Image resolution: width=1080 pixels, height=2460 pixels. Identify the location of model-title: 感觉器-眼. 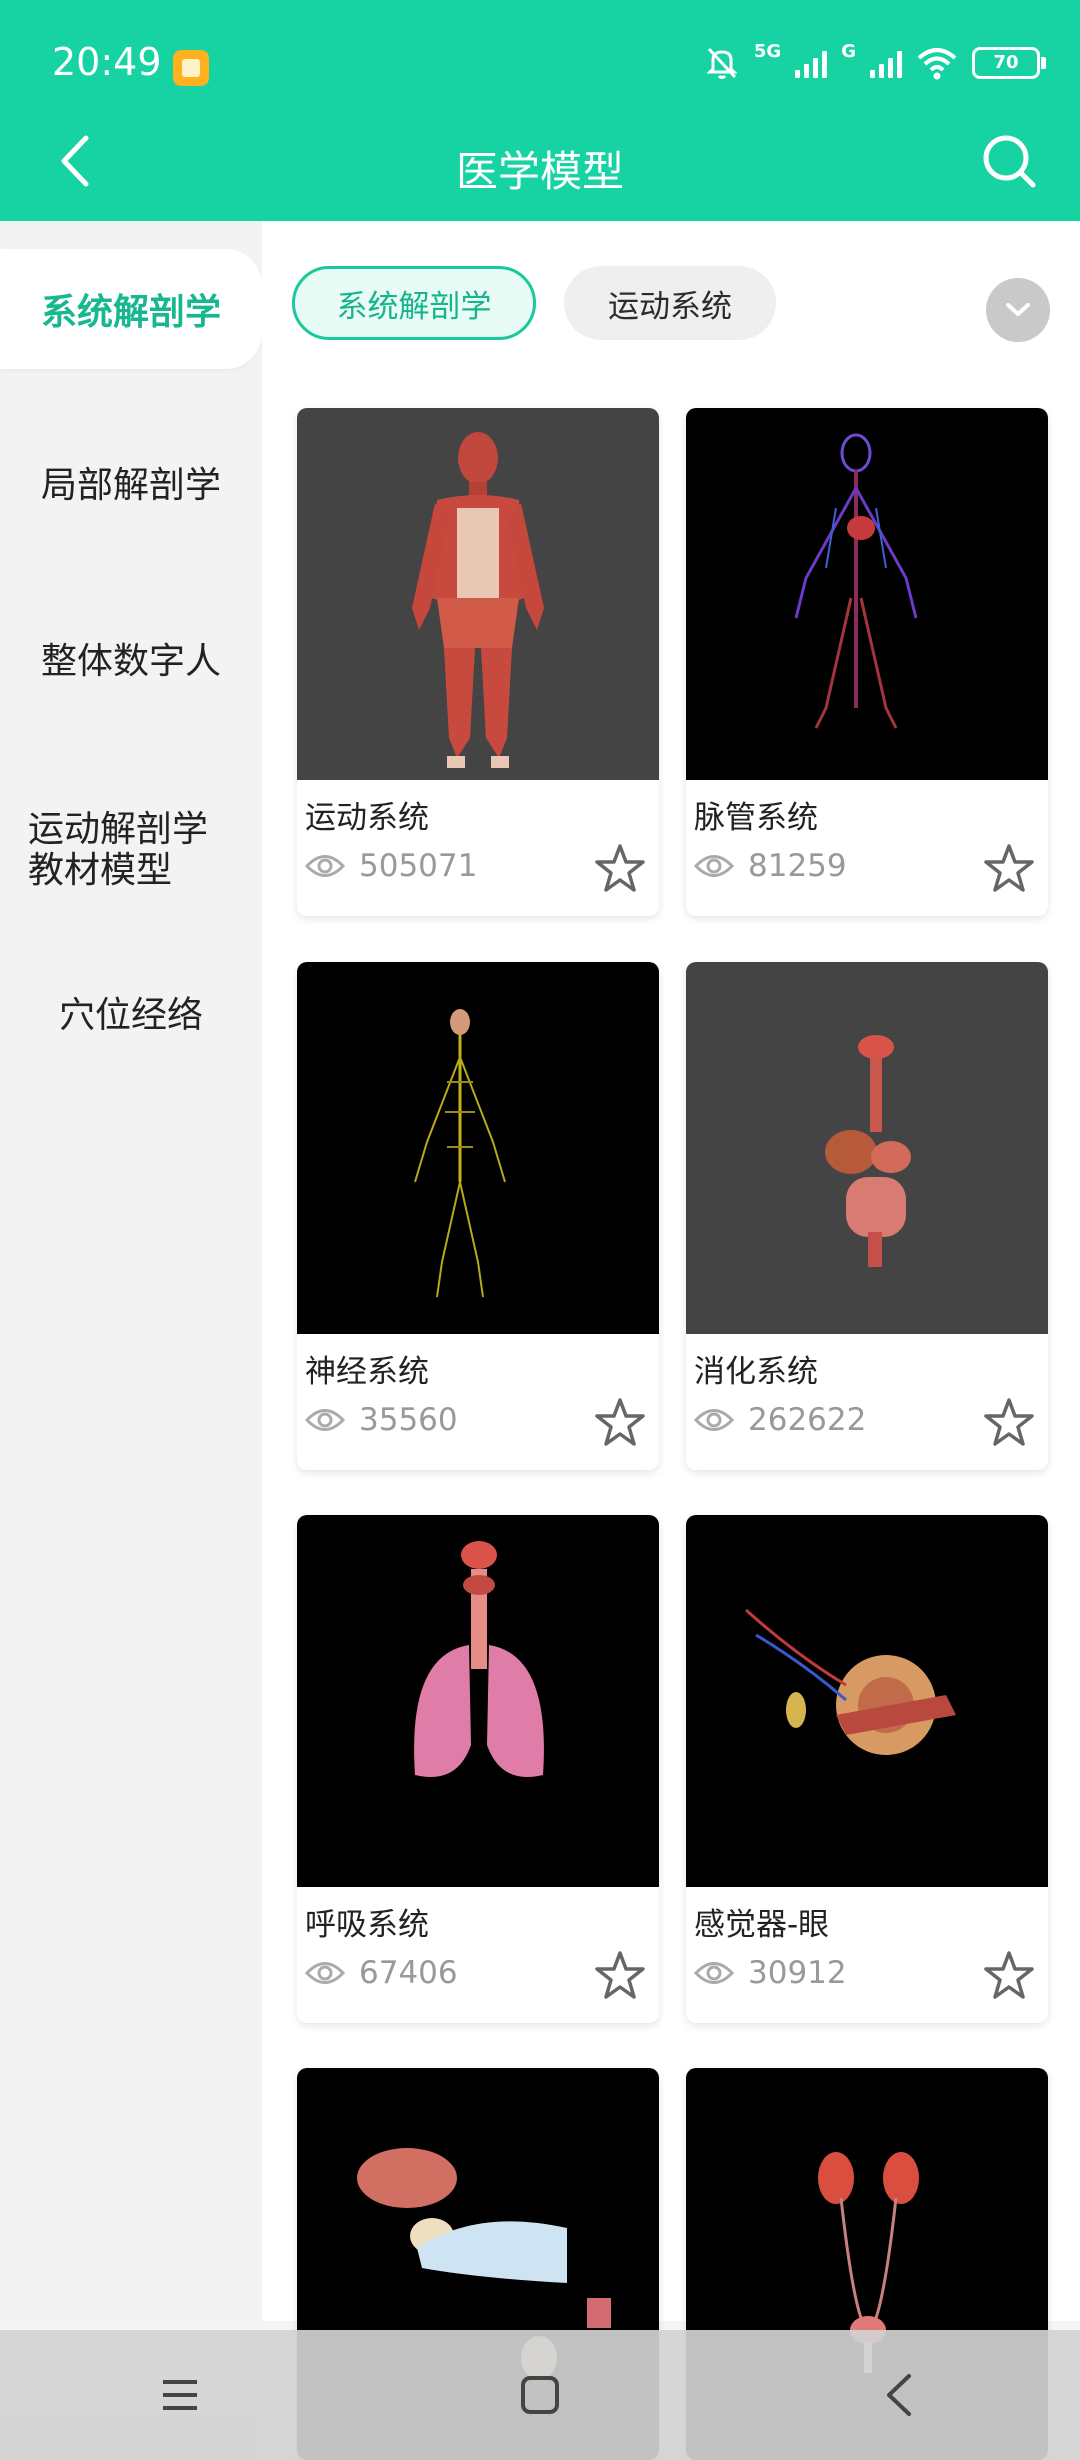
(762, 1925).